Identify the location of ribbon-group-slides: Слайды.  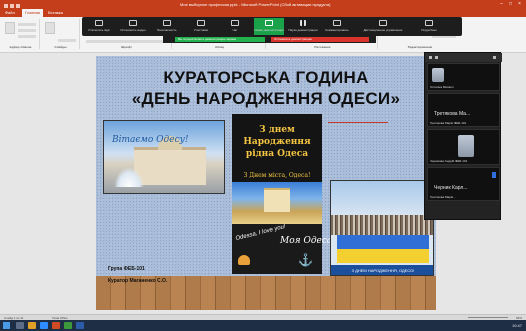
(61, 34).